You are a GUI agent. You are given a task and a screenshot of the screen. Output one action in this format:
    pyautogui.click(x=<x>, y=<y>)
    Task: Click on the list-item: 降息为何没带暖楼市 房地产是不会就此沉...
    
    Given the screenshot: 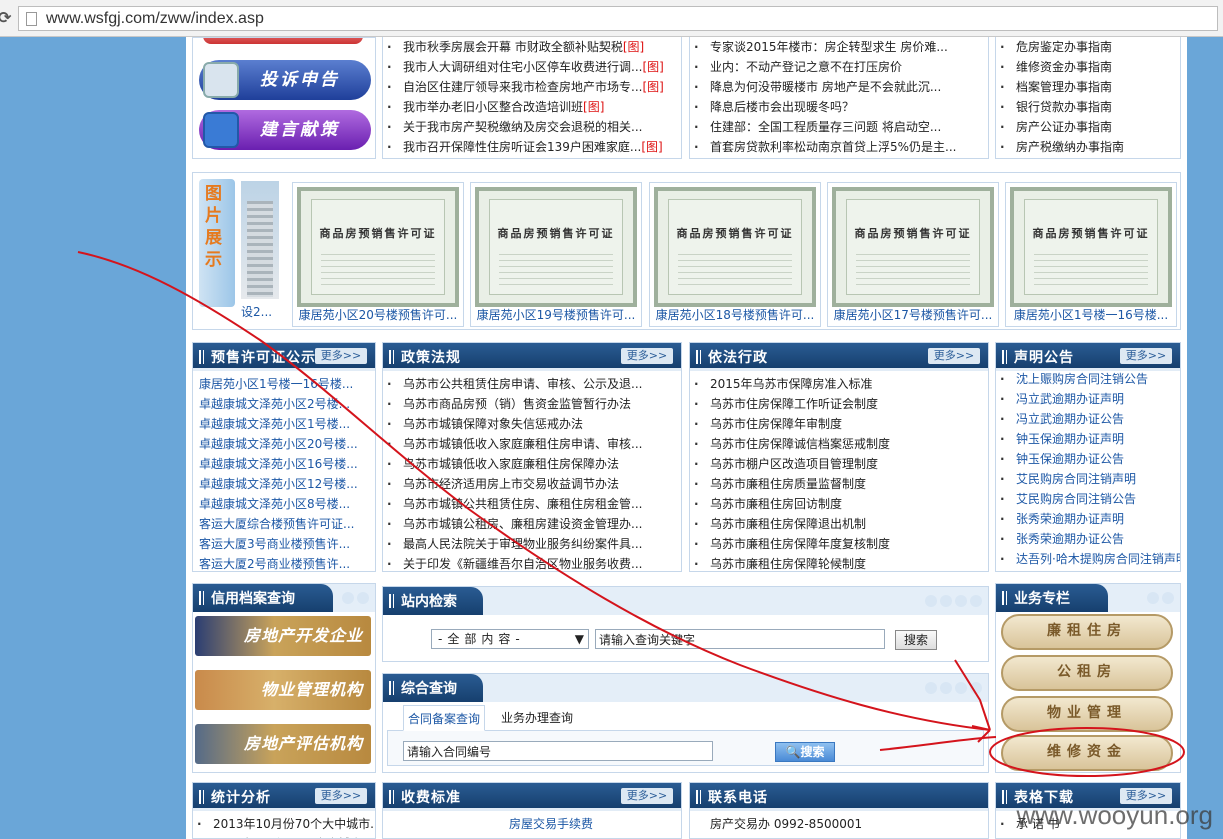 What is the action you would take?
    pyautogui.click(x=839, y=87)
    